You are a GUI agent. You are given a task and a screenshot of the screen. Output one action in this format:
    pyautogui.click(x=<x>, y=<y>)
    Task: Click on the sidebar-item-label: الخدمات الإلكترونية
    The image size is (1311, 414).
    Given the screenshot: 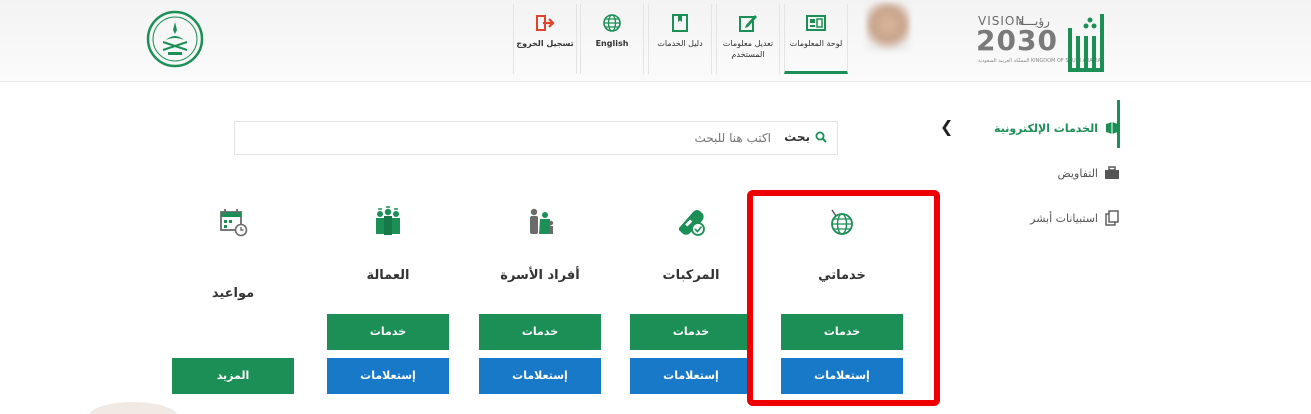 What is the action you would take?
    pyautogui.click(x=1046, y=128)
    